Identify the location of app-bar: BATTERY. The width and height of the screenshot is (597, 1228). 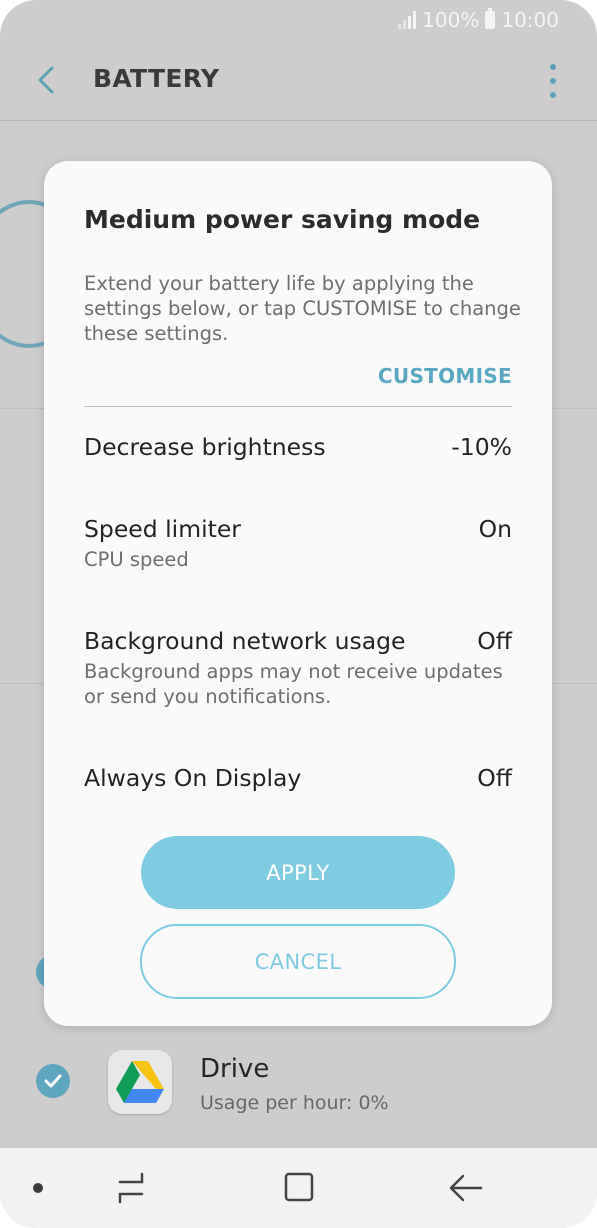
(298, 80).